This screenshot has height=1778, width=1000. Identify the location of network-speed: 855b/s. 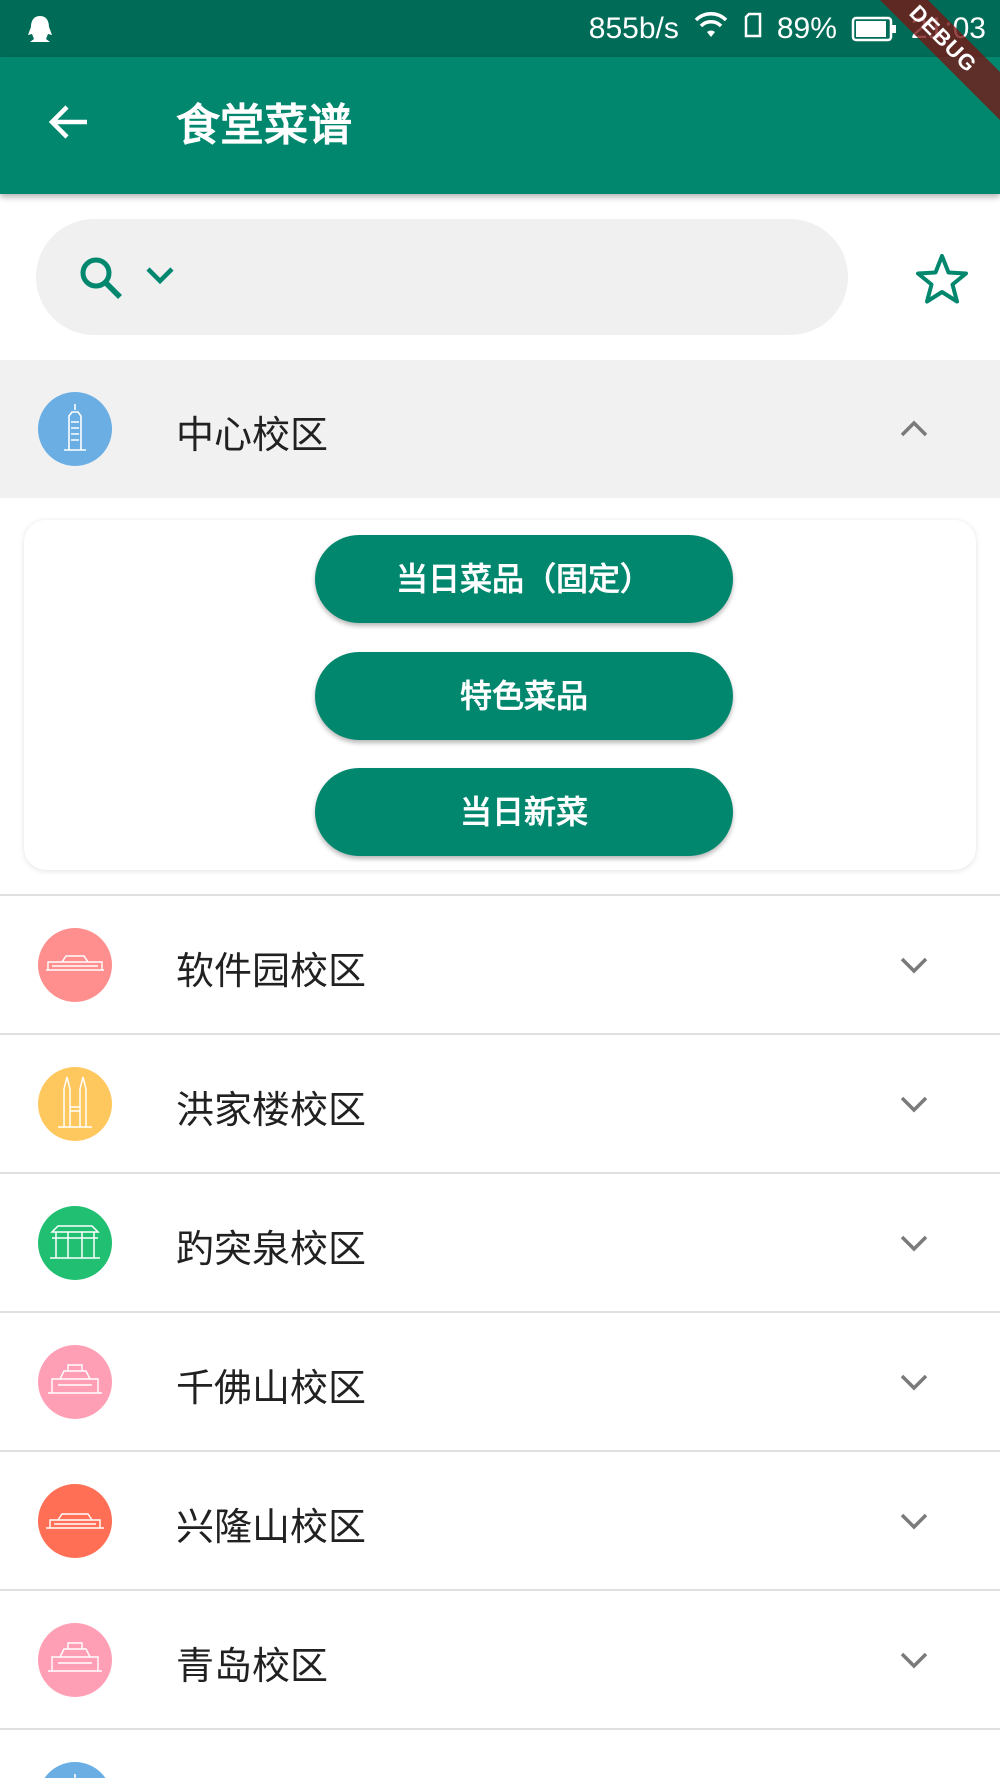
(633, 28).